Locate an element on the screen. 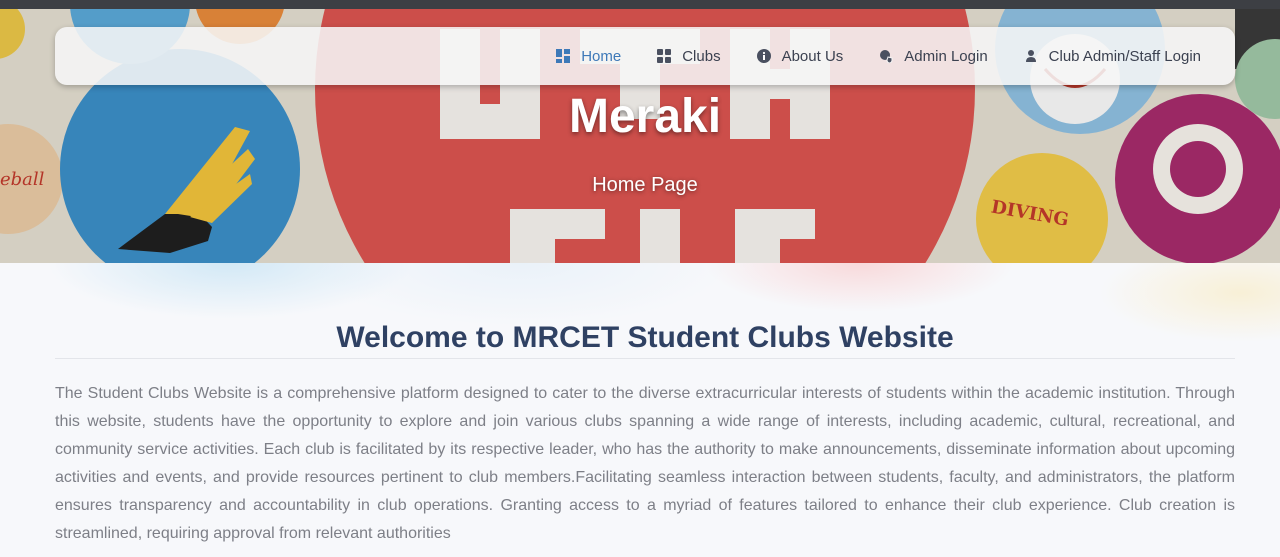 The height and width of the screenshot is (557, 1280). nav-staff-login-label: Club Admin/Staff Login is located at coordinates (1124, 56).